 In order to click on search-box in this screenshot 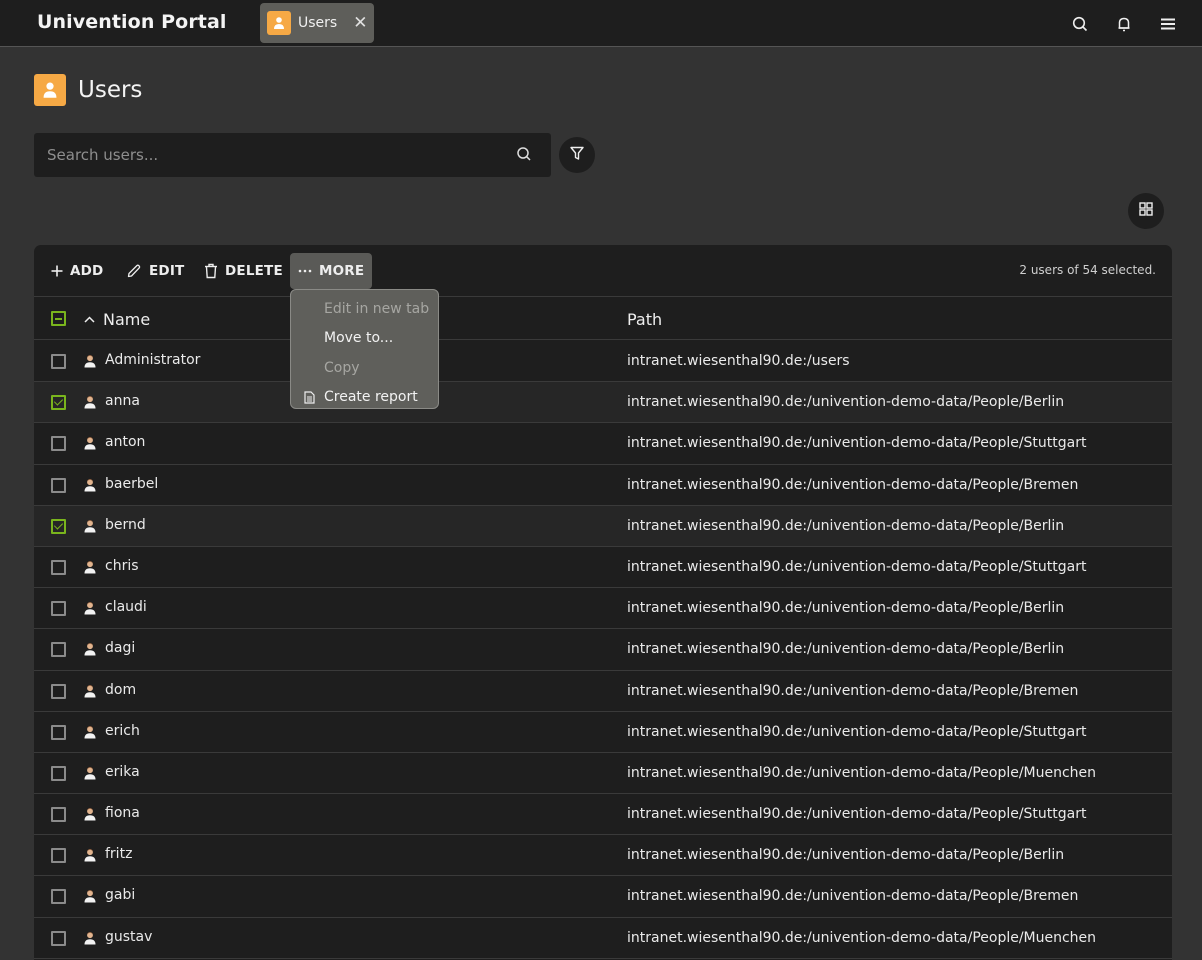, I will do `click(292, 155)`.